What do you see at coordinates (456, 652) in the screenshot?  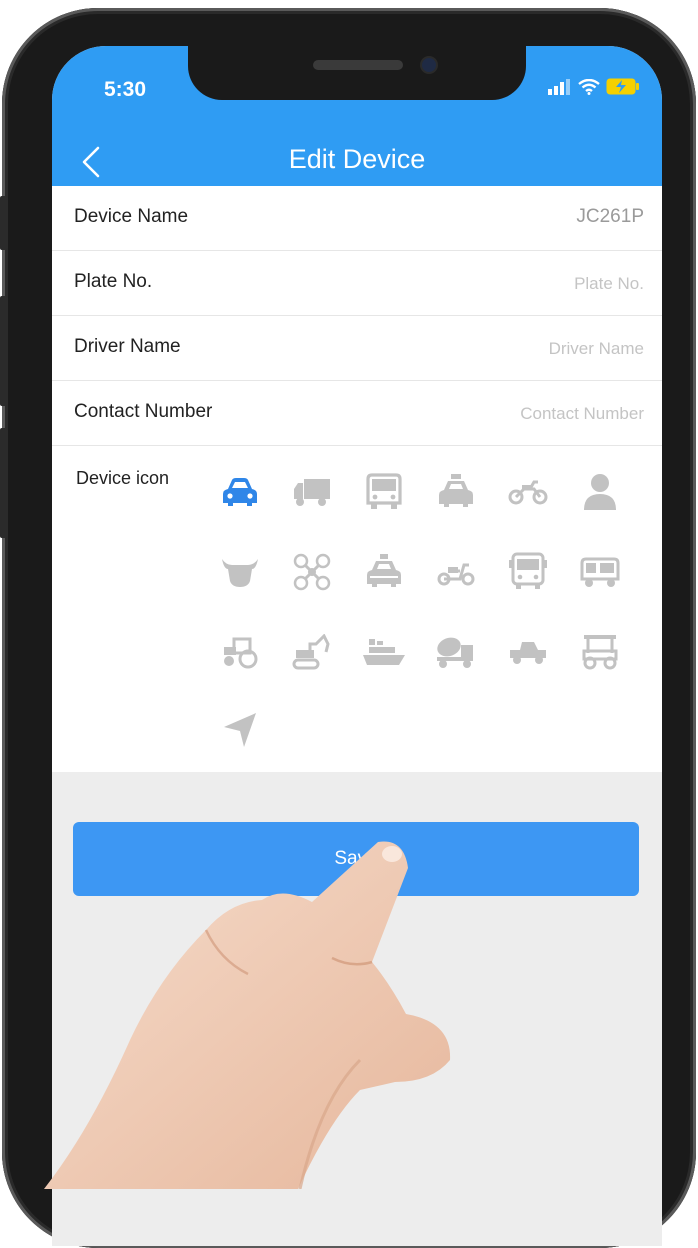 I see `mixer-truck-icon` at bounding box center [456, 652].